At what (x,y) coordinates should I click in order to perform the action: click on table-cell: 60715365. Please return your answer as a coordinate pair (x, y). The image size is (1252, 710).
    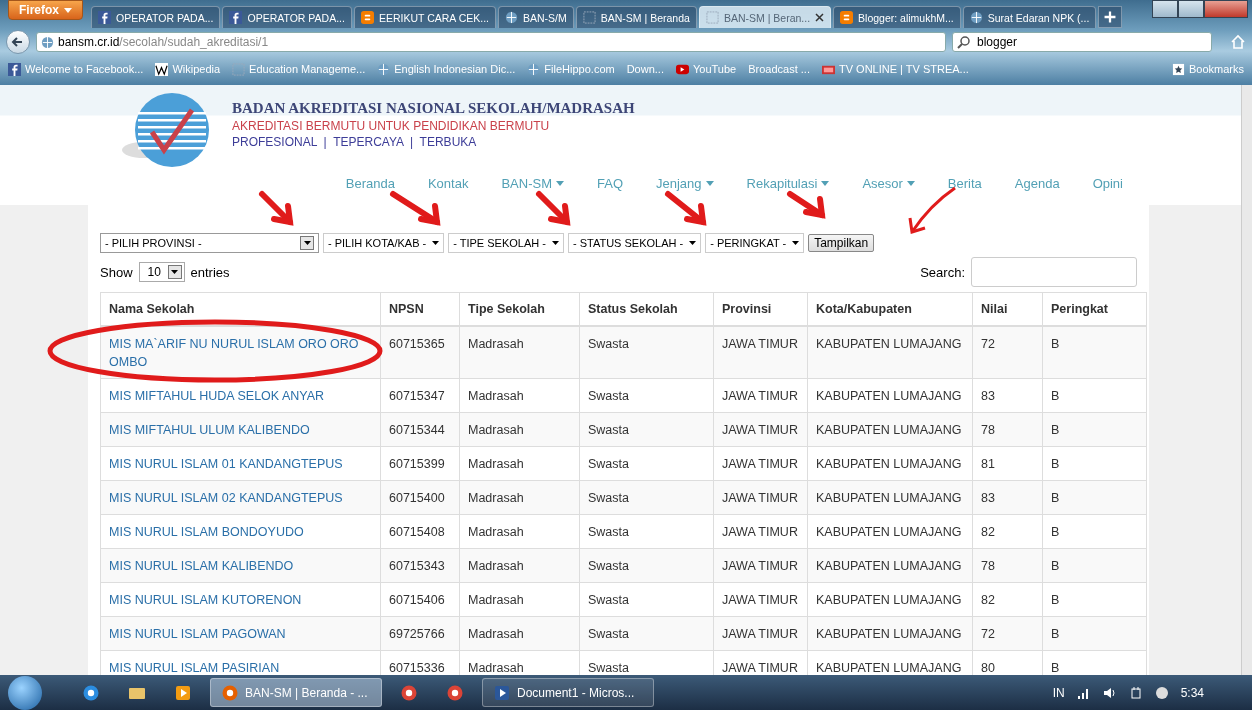
    Looking at the image, I should click on (420, 353).